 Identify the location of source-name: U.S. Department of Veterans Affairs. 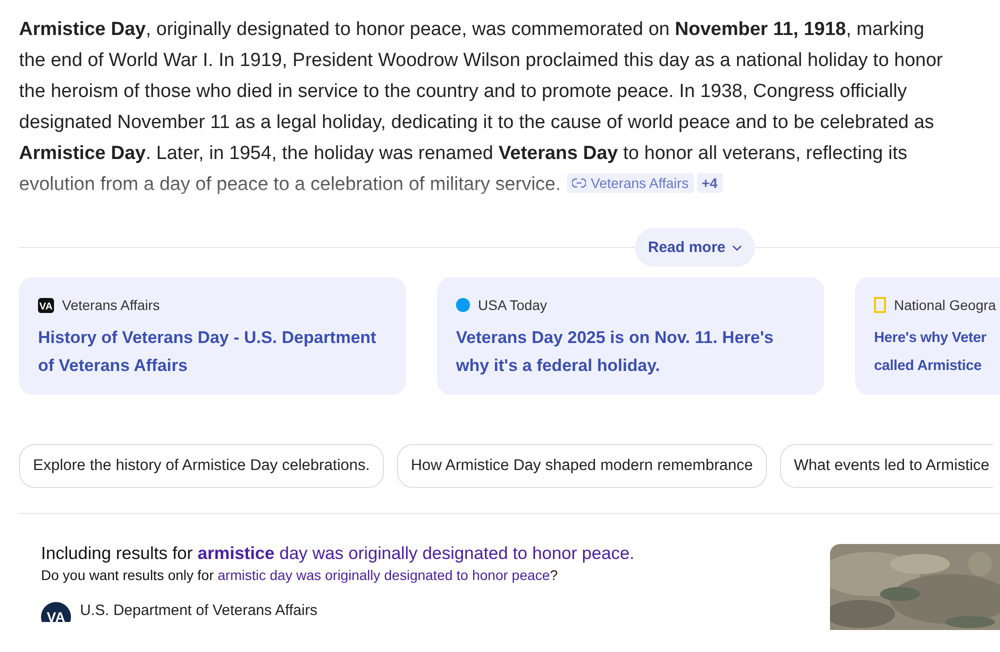
(199, 610).